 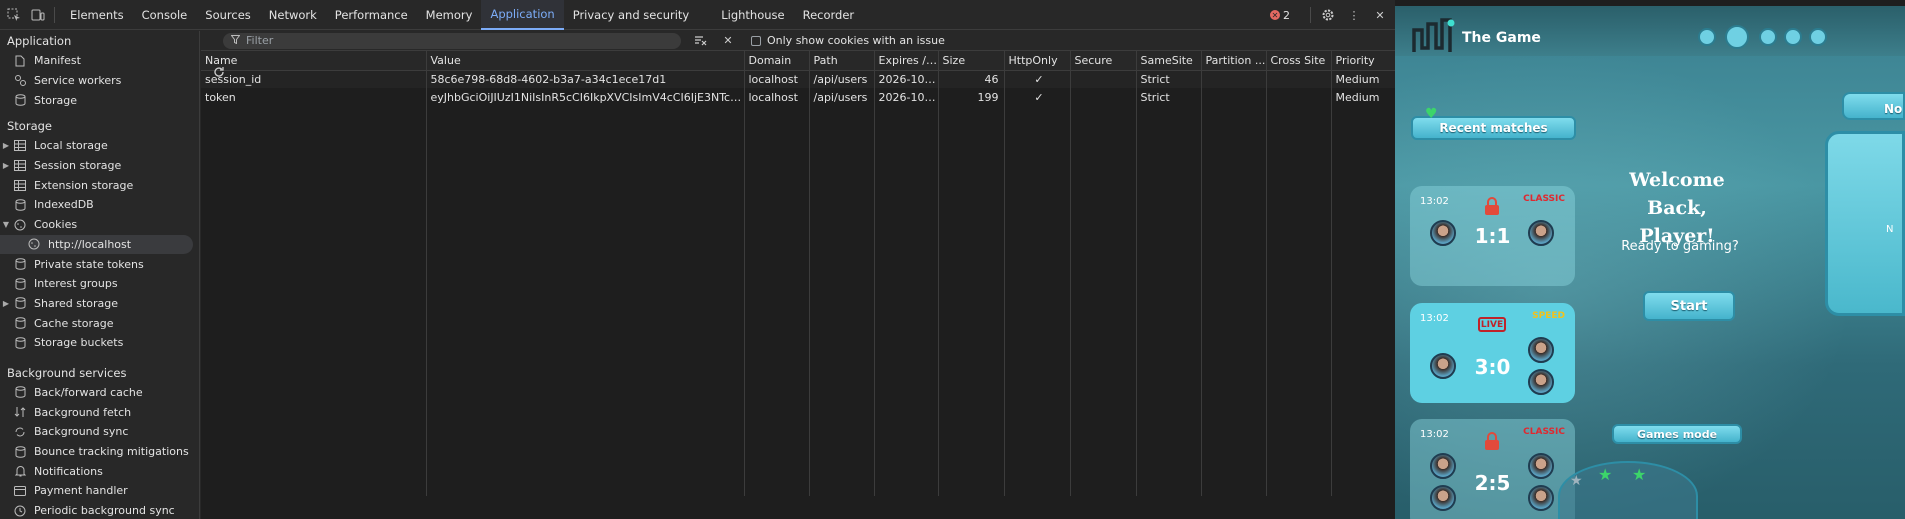 I want to click on column-header: Domain, so click(x=777, y=61).